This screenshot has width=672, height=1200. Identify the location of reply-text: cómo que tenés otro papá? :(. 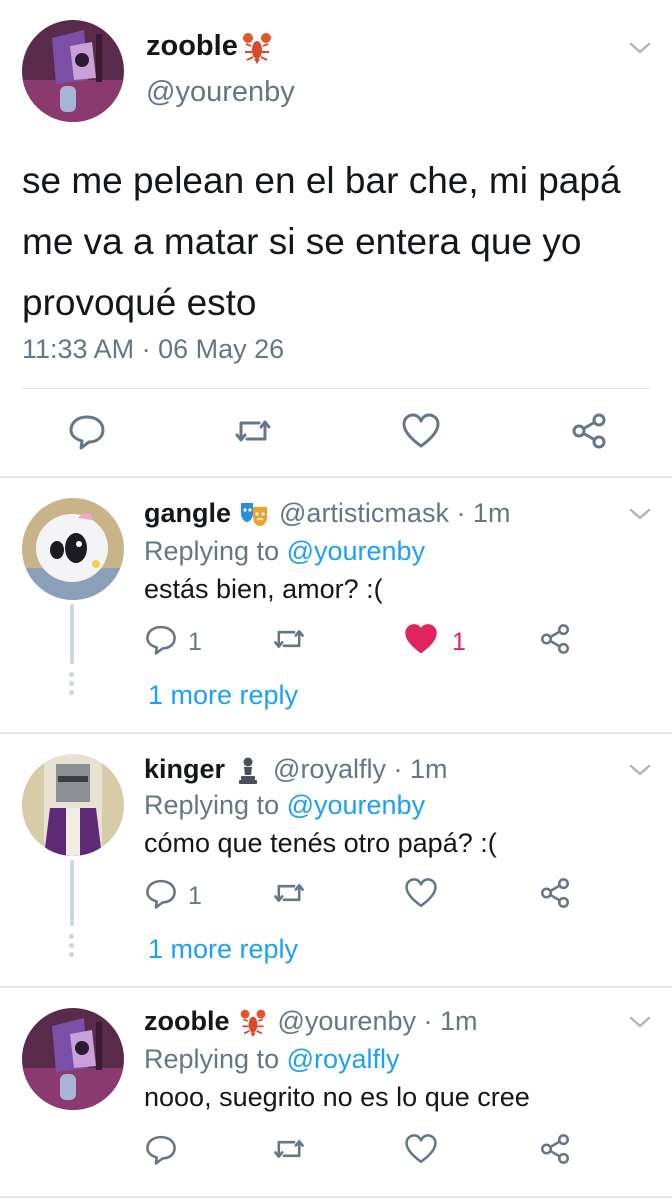
(320, 843).